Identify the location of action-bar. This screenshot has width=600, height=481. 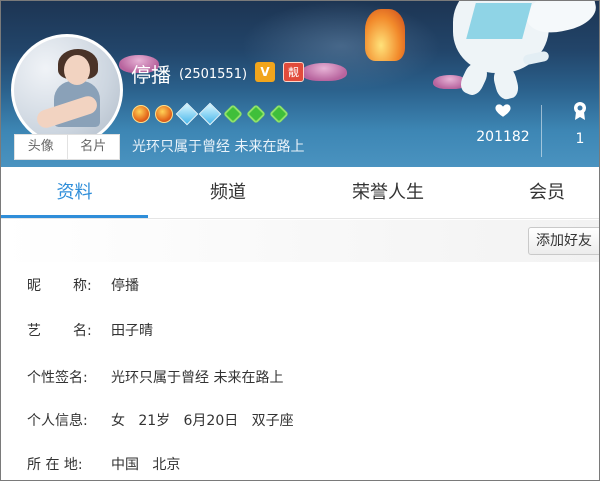
(300, 241).